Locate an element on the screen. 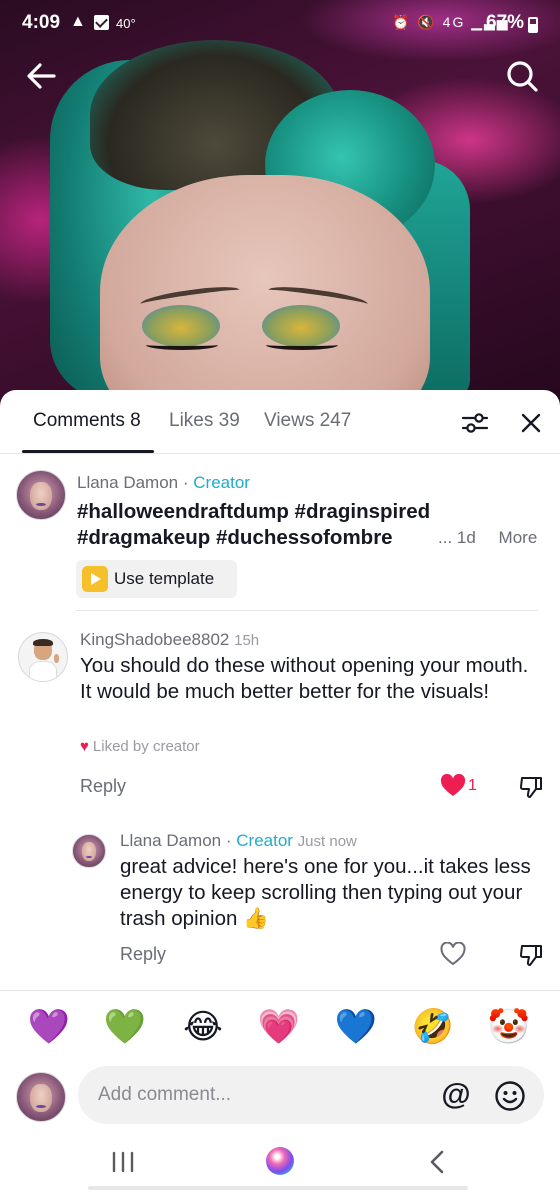 The image size is (560, 1200). caption-author: Llana Damon · Creator is located at coordinates (163, 483).